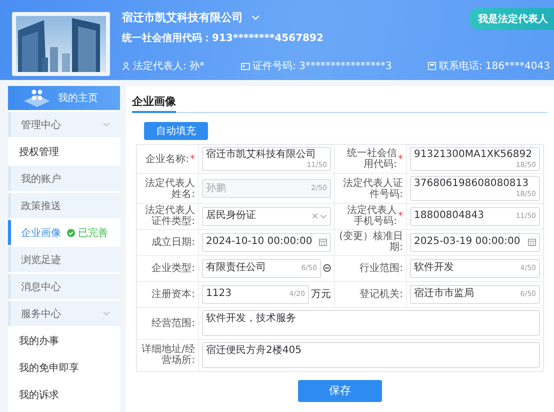 This screenshot has width=554, height=412. Describe the element at coordinates (173, 323) in the screenshot. I see `field-label: 经营范围:` at that location.